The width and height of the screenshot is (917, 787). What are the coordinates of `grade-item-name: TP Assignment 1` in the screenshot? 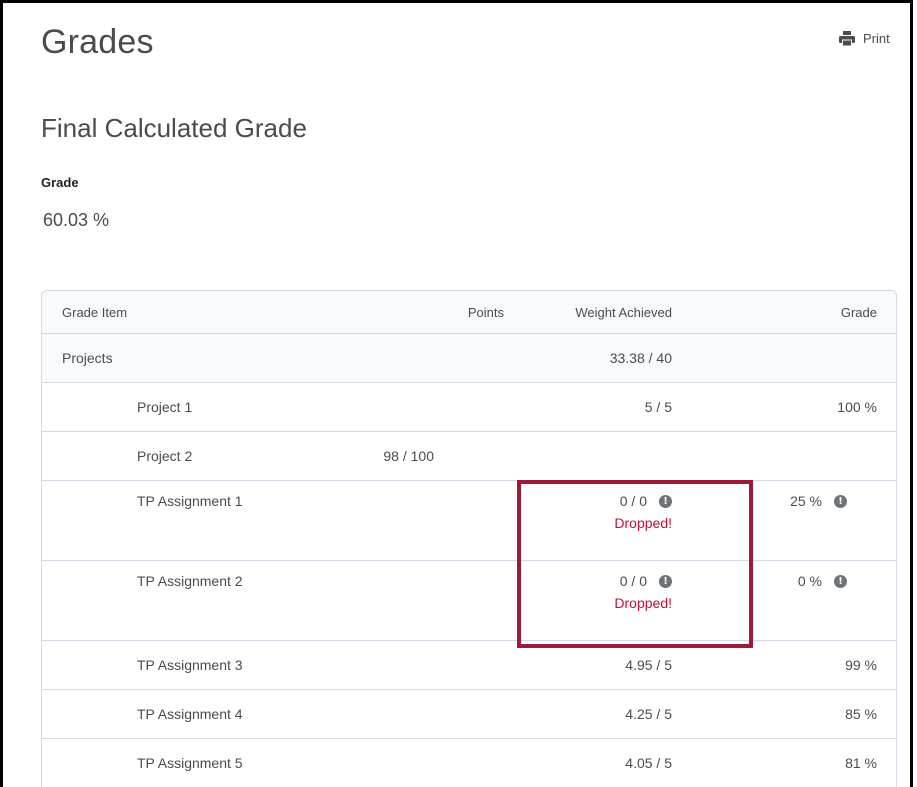 It's located at (190, 501).